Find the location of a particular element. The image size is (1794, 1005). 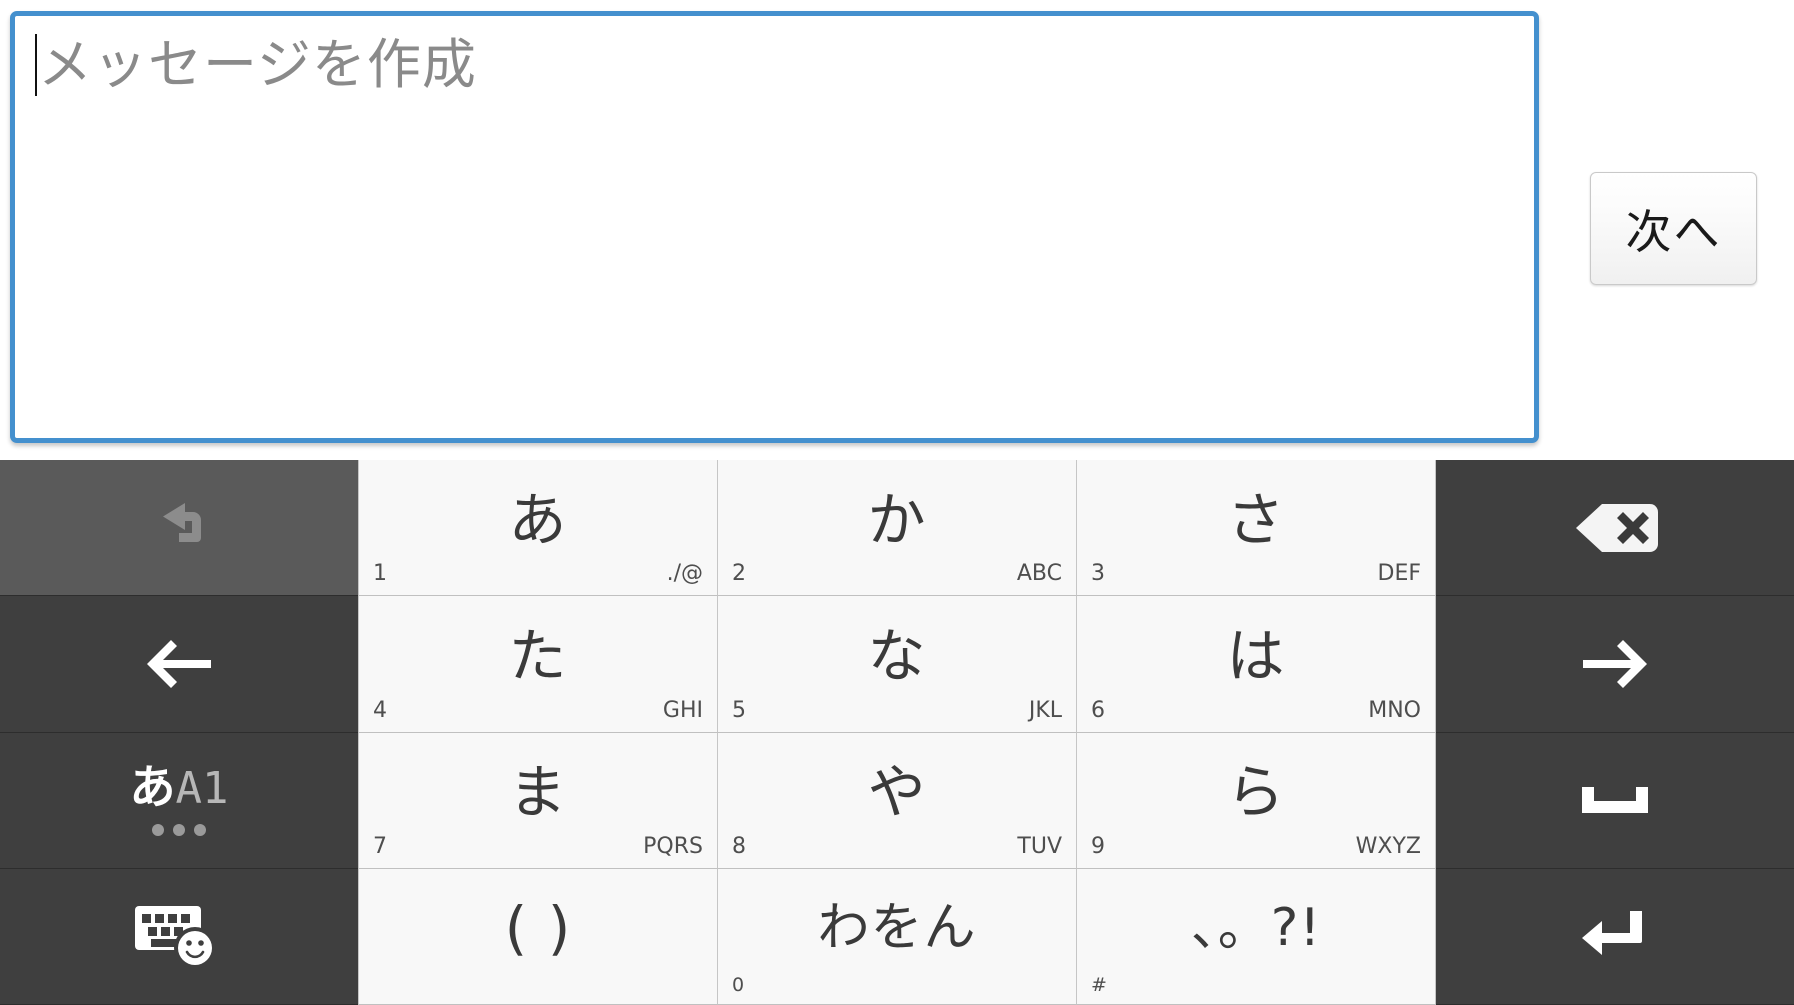

mode-key-dots-indicator is located at coordinates (178, 830).